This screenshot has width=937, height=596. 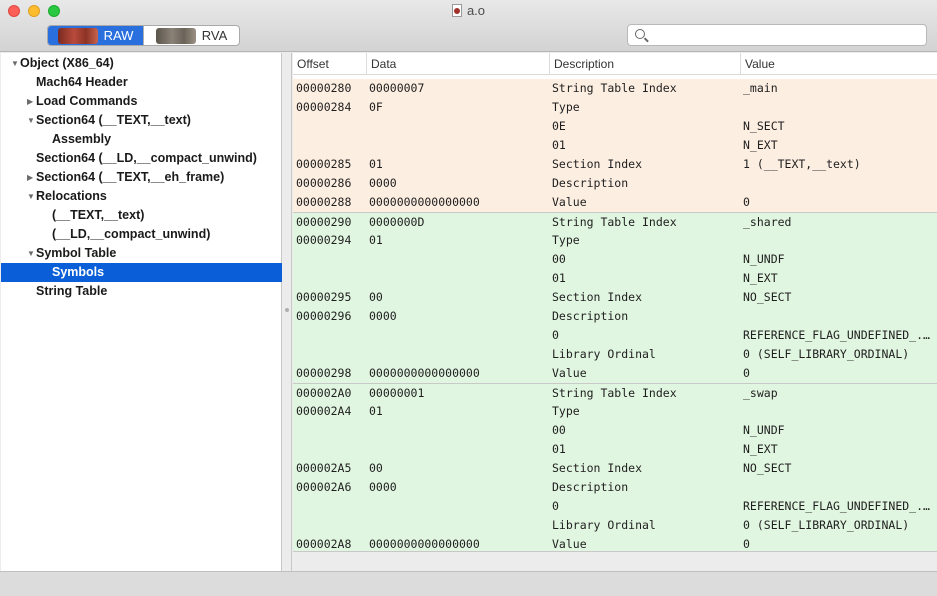 What do you see at coordinates (141, 291) in the screenshot?
I see `outline-item: String Table` at bounding box center [141, 291].